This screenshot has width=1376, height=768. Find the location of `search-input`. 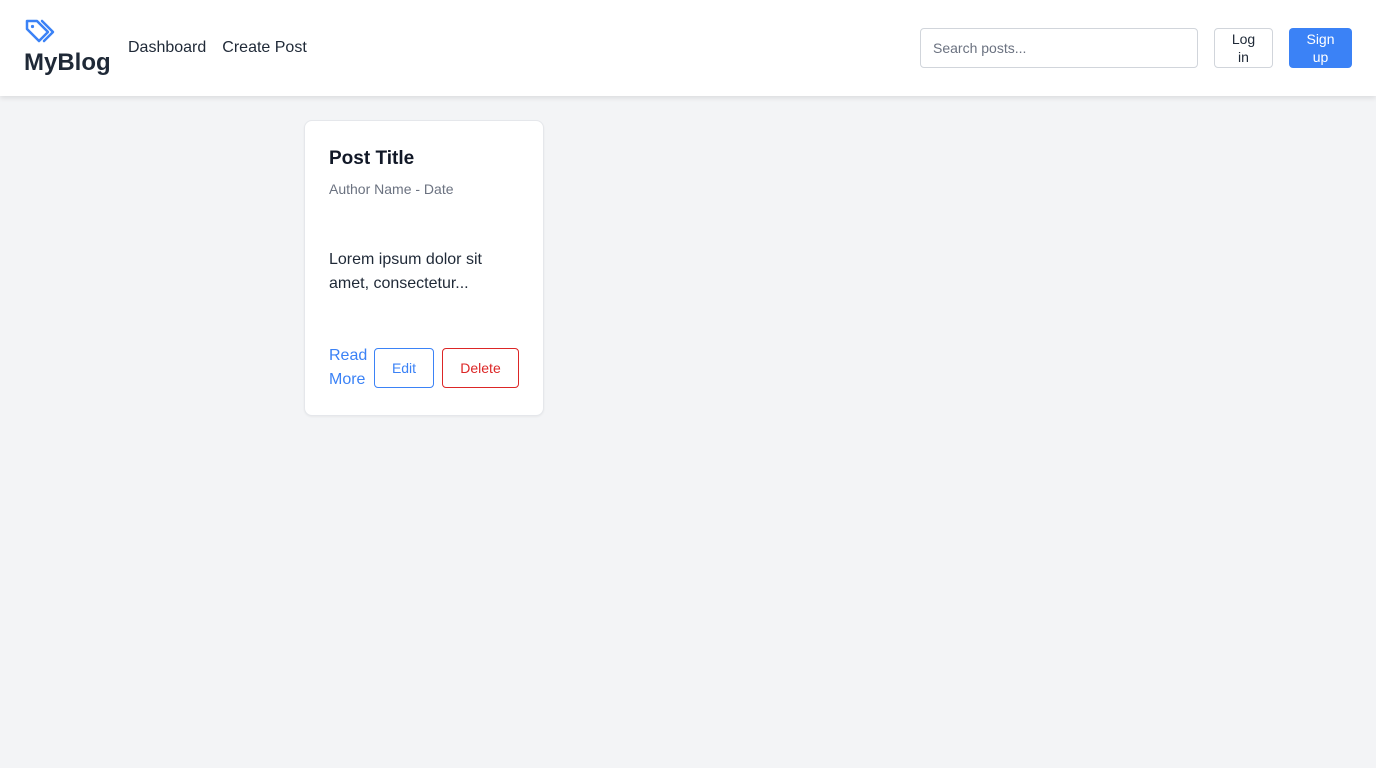

search-input is located at coordinates (1059, 48).